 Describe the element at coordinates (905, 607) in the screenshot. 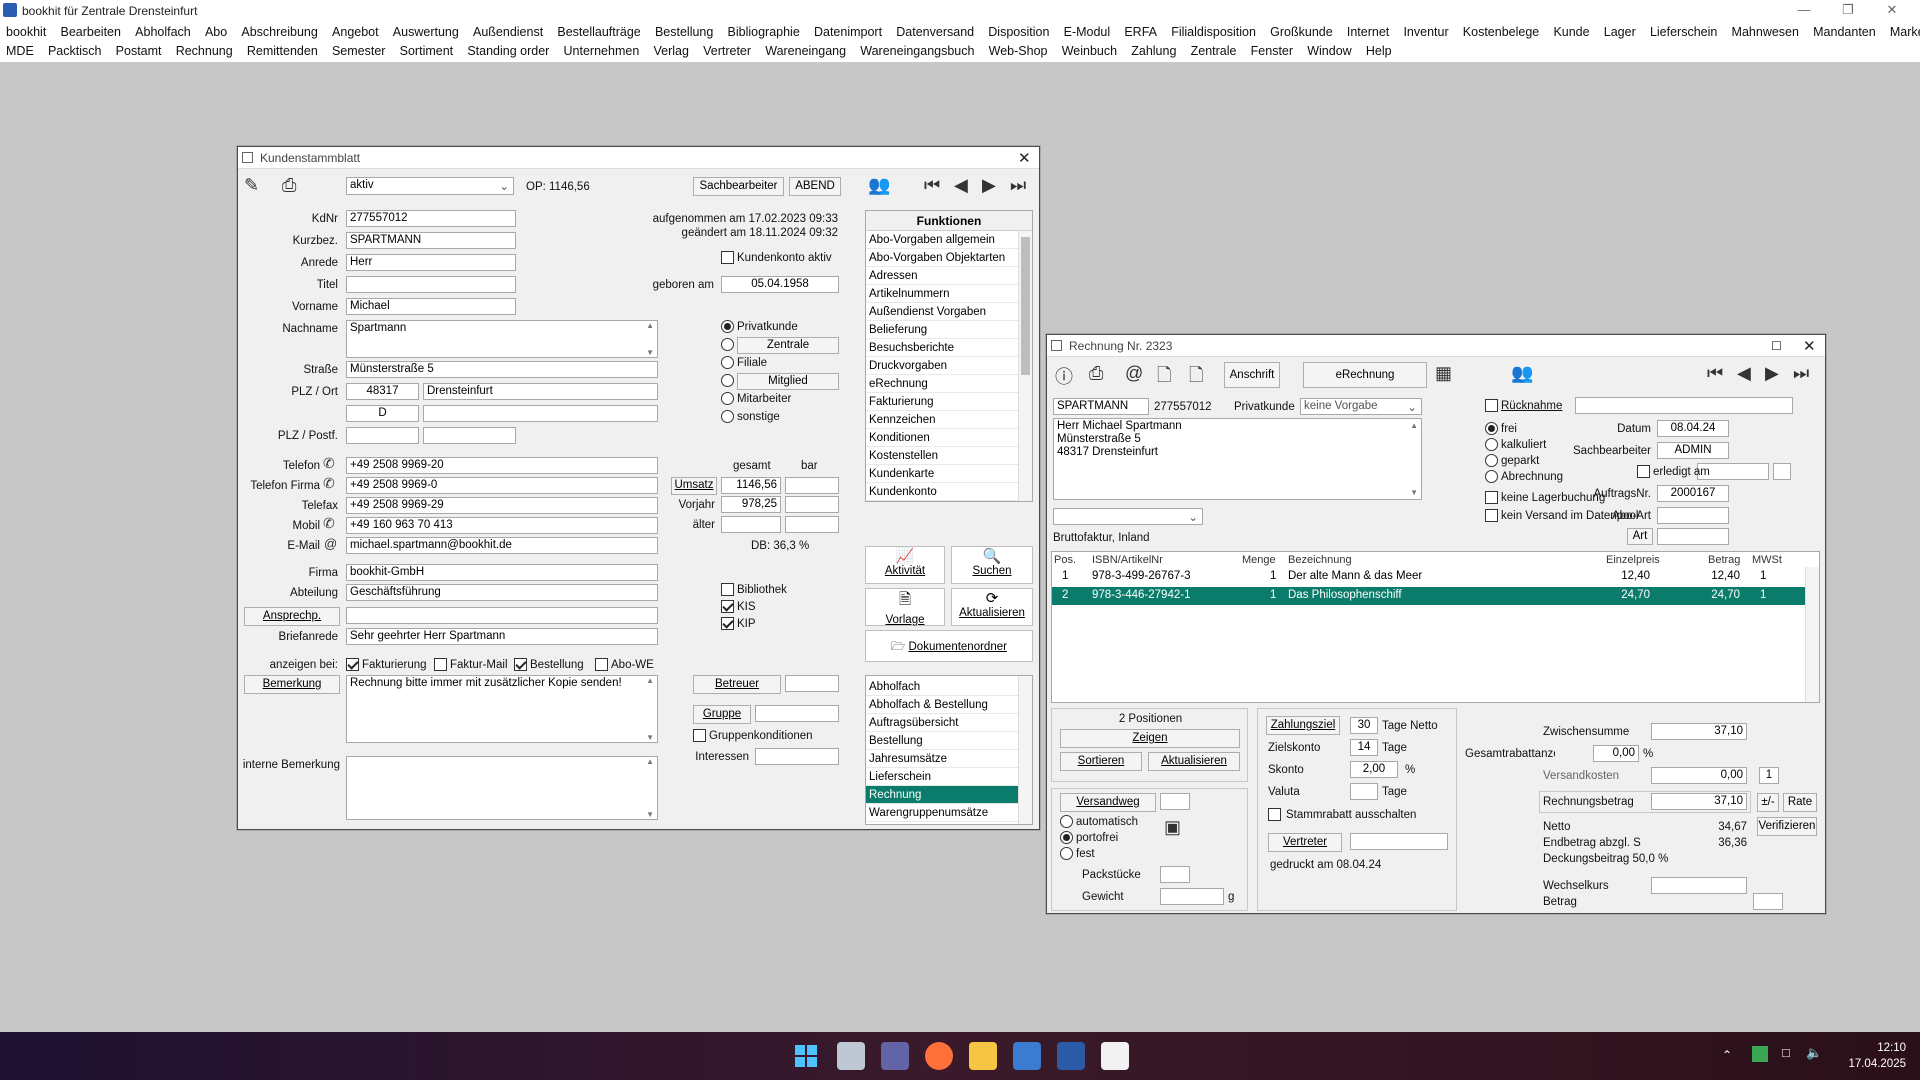

I see `vorlage-button: 🗎 Vorlage` at that location.